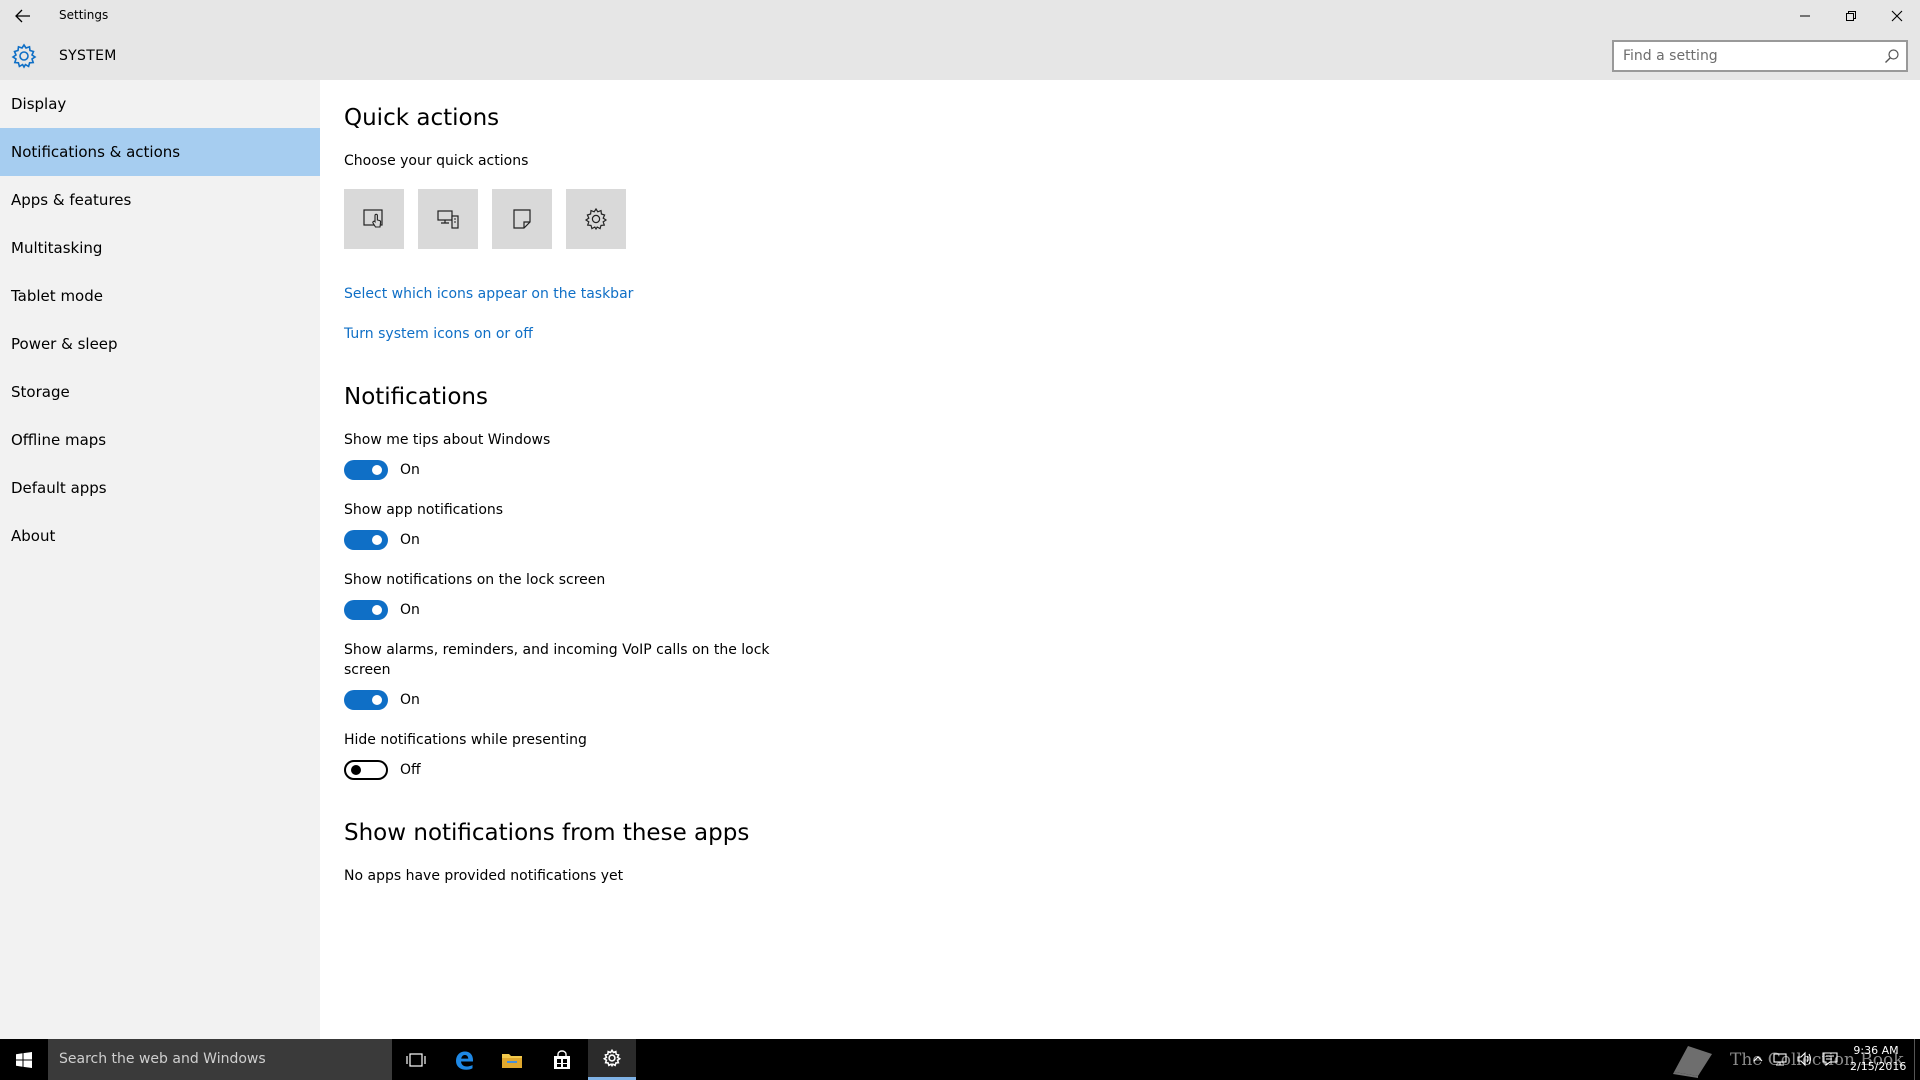 The height and width of the screenshot is (1080, 1920). Describe the element at coordinates (410, 470) in the screenshot. I see `toggle-state-tips: On` at that location.